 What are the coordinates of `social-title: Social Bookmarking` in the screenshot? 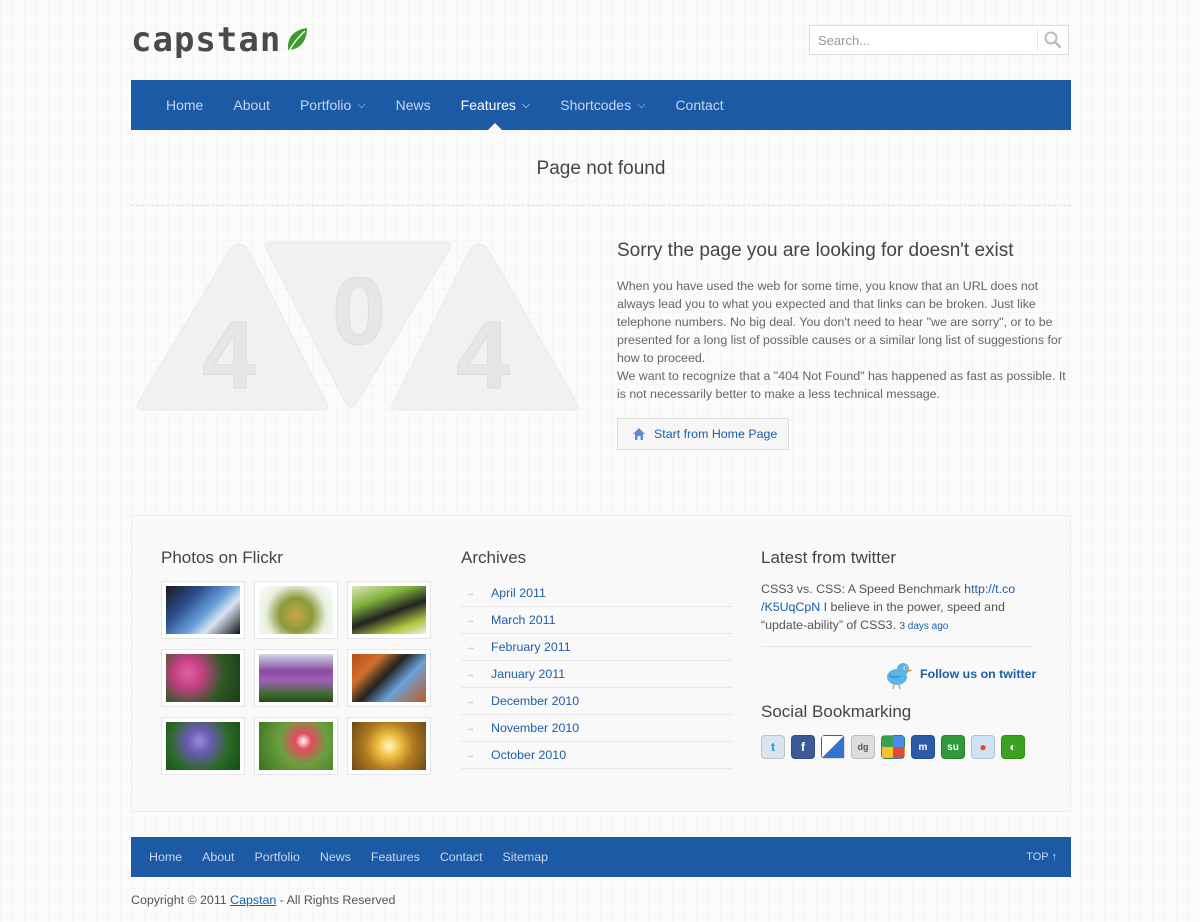 It's located at (836, 711).